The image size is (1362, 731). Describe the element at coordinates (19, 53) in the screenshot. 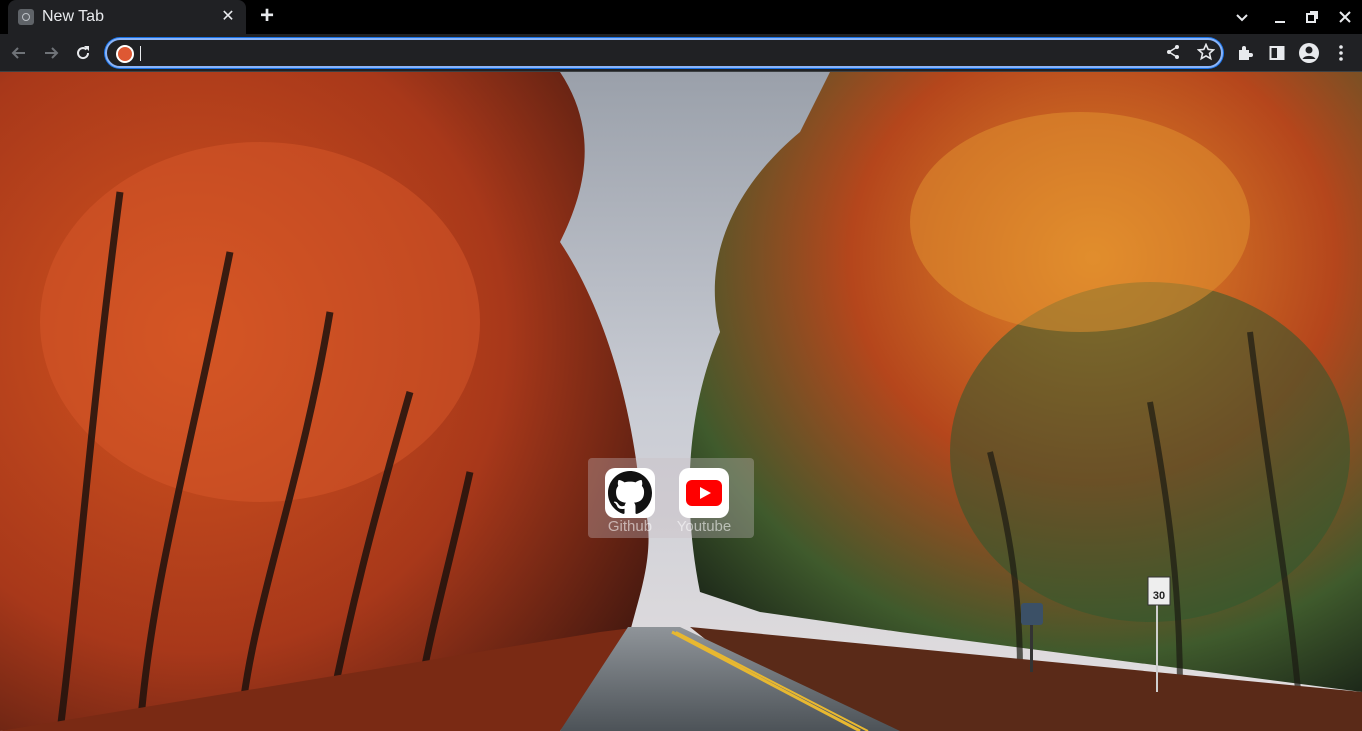

I see `back-arrow-icon` at that location.